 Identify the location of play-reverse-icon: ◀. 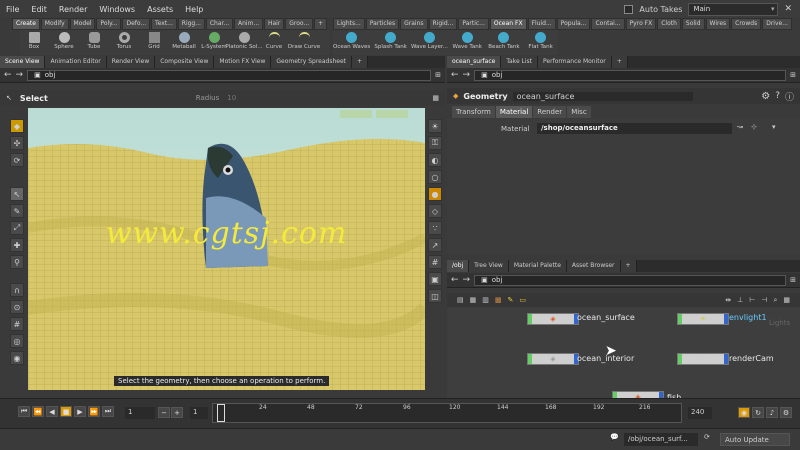
(52, 411).